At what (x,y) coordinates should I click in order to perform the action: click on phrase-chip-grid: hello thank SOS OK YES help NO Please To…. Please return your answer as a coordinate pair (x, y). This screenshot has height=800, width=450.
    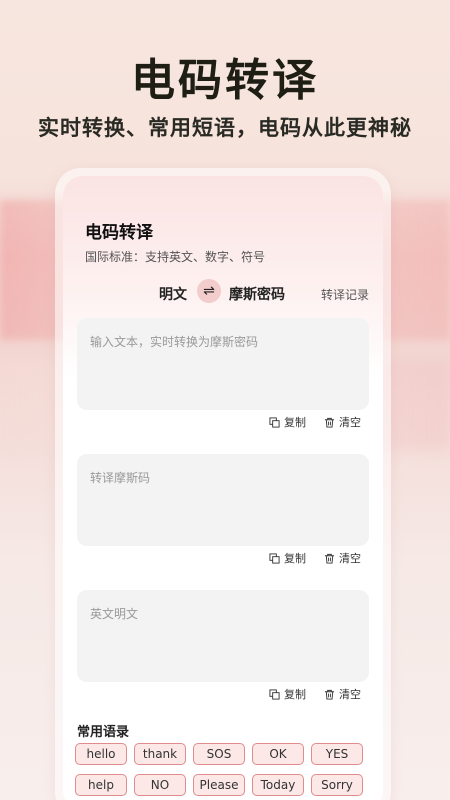
    Looking at the image, I should click on (225, 769).